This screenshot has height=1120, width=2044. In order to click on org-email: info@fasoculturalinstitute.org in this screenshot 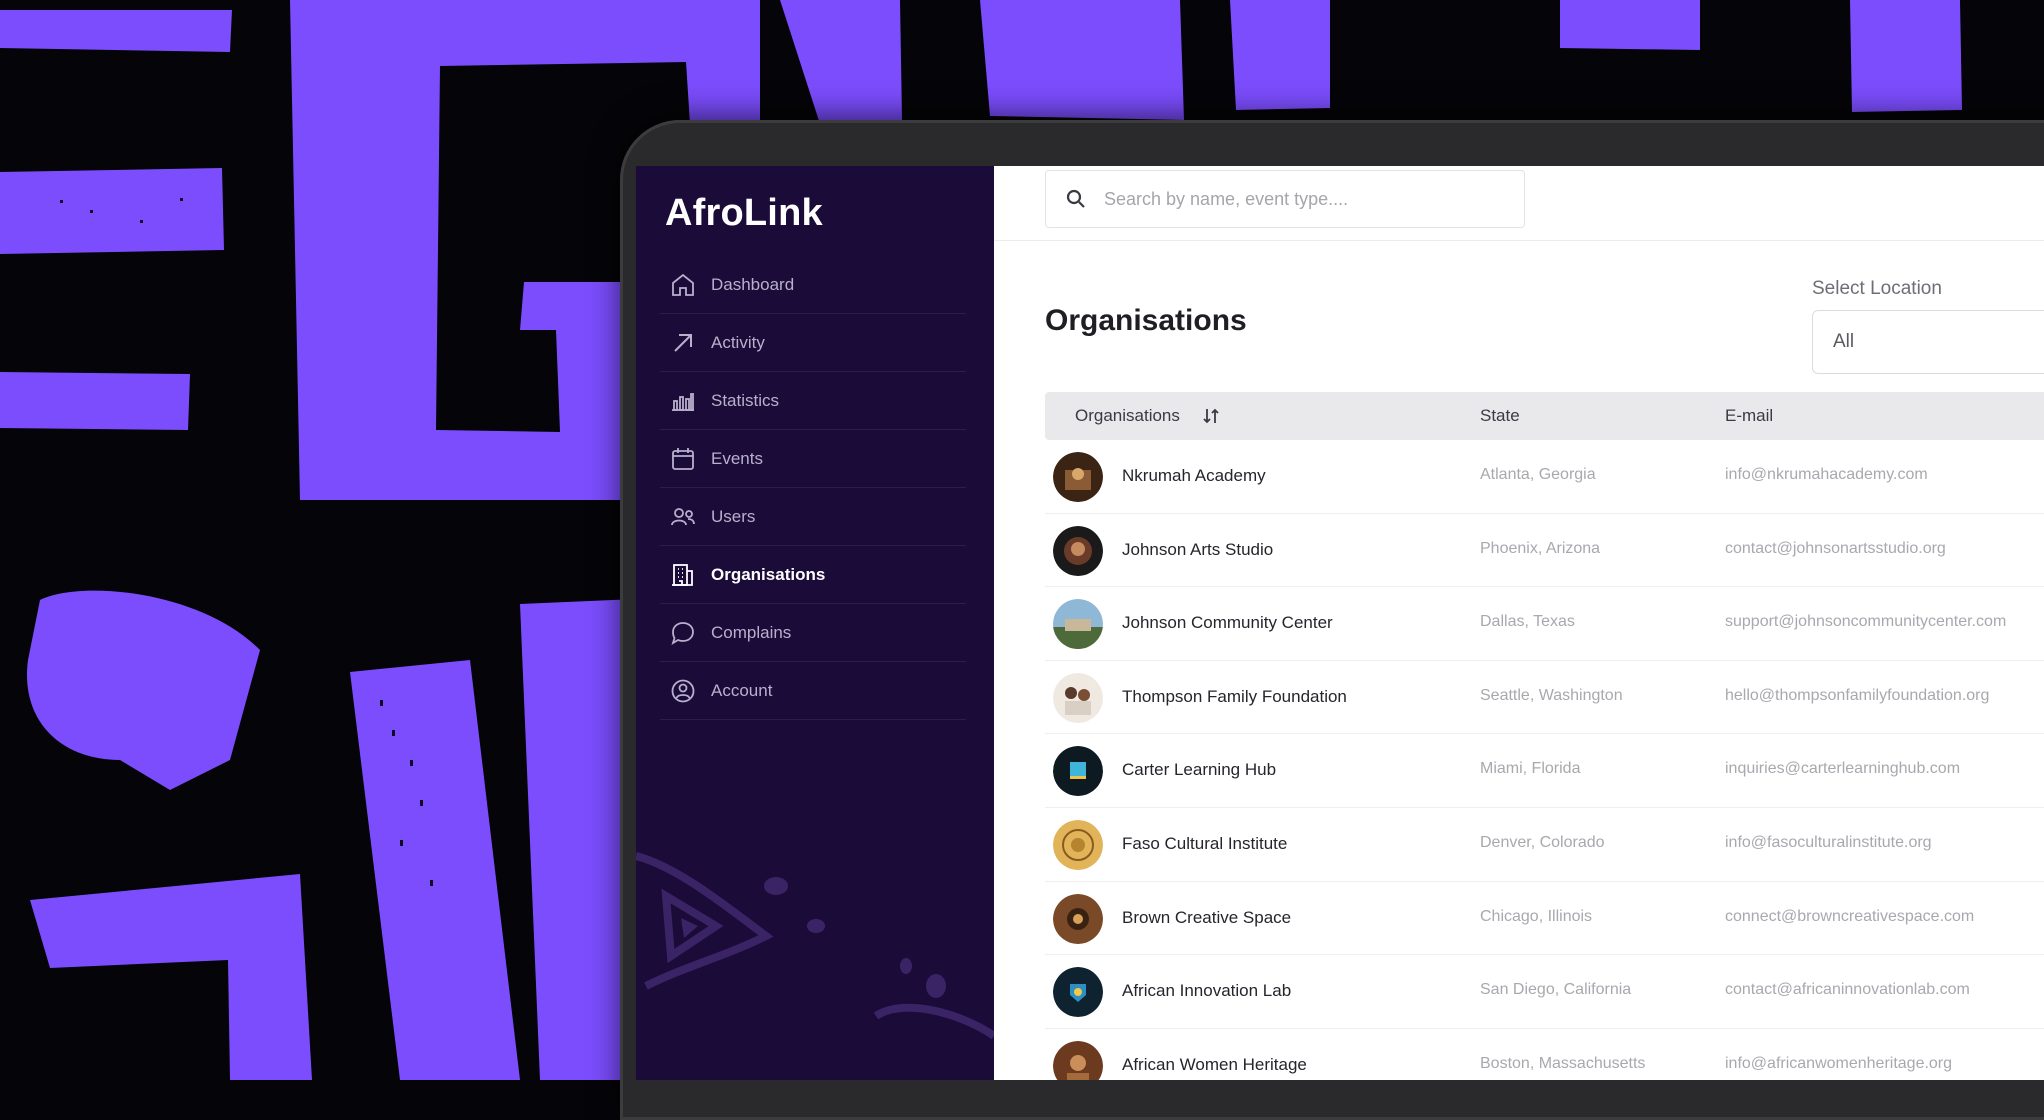, I will do `click(1828, 842)`.